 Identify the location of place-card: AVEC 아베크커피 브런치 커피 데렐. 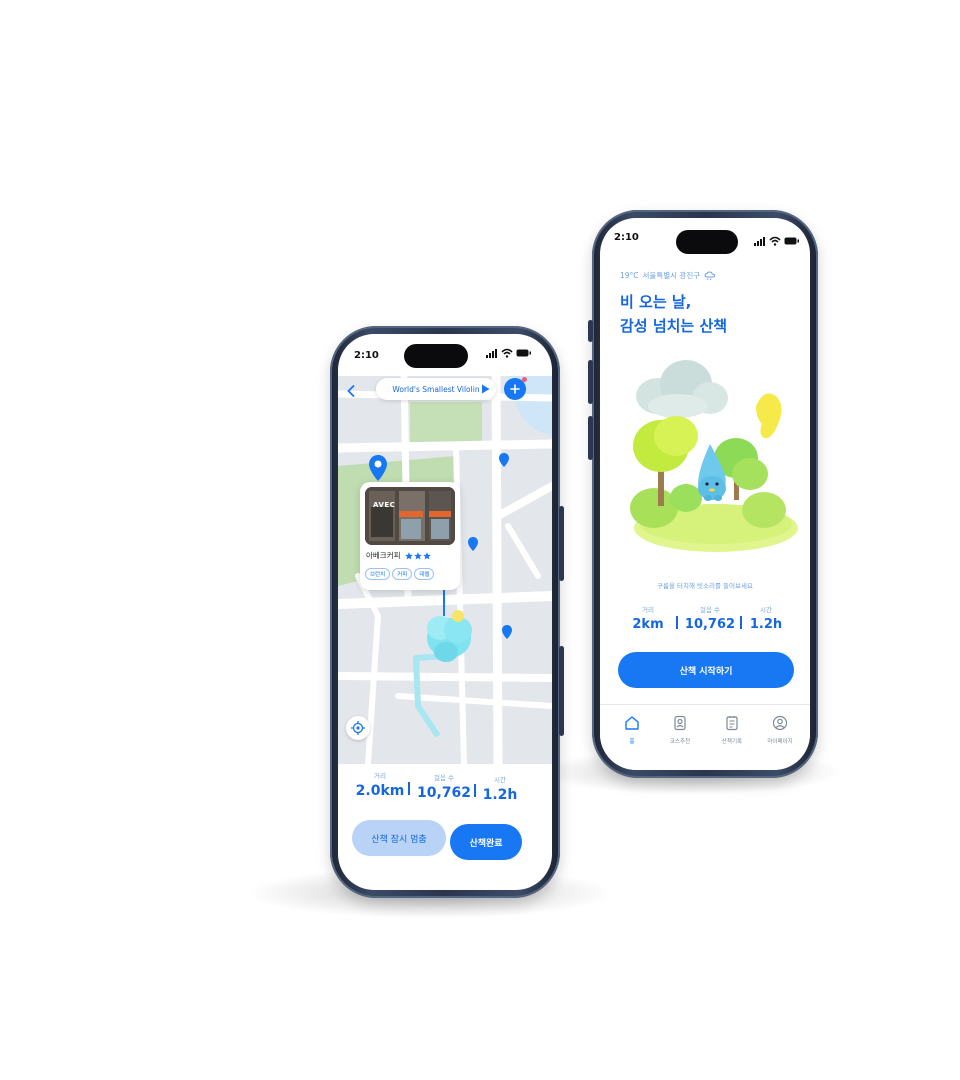
(410, 536).